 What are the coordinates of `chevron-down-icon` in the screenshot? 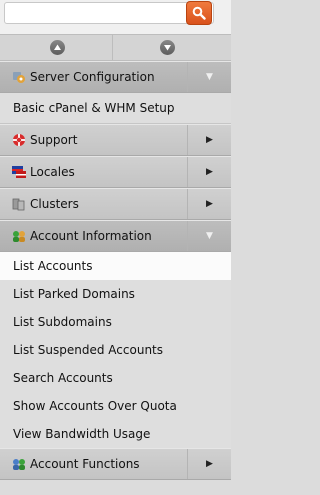 It's located at (167, 47).